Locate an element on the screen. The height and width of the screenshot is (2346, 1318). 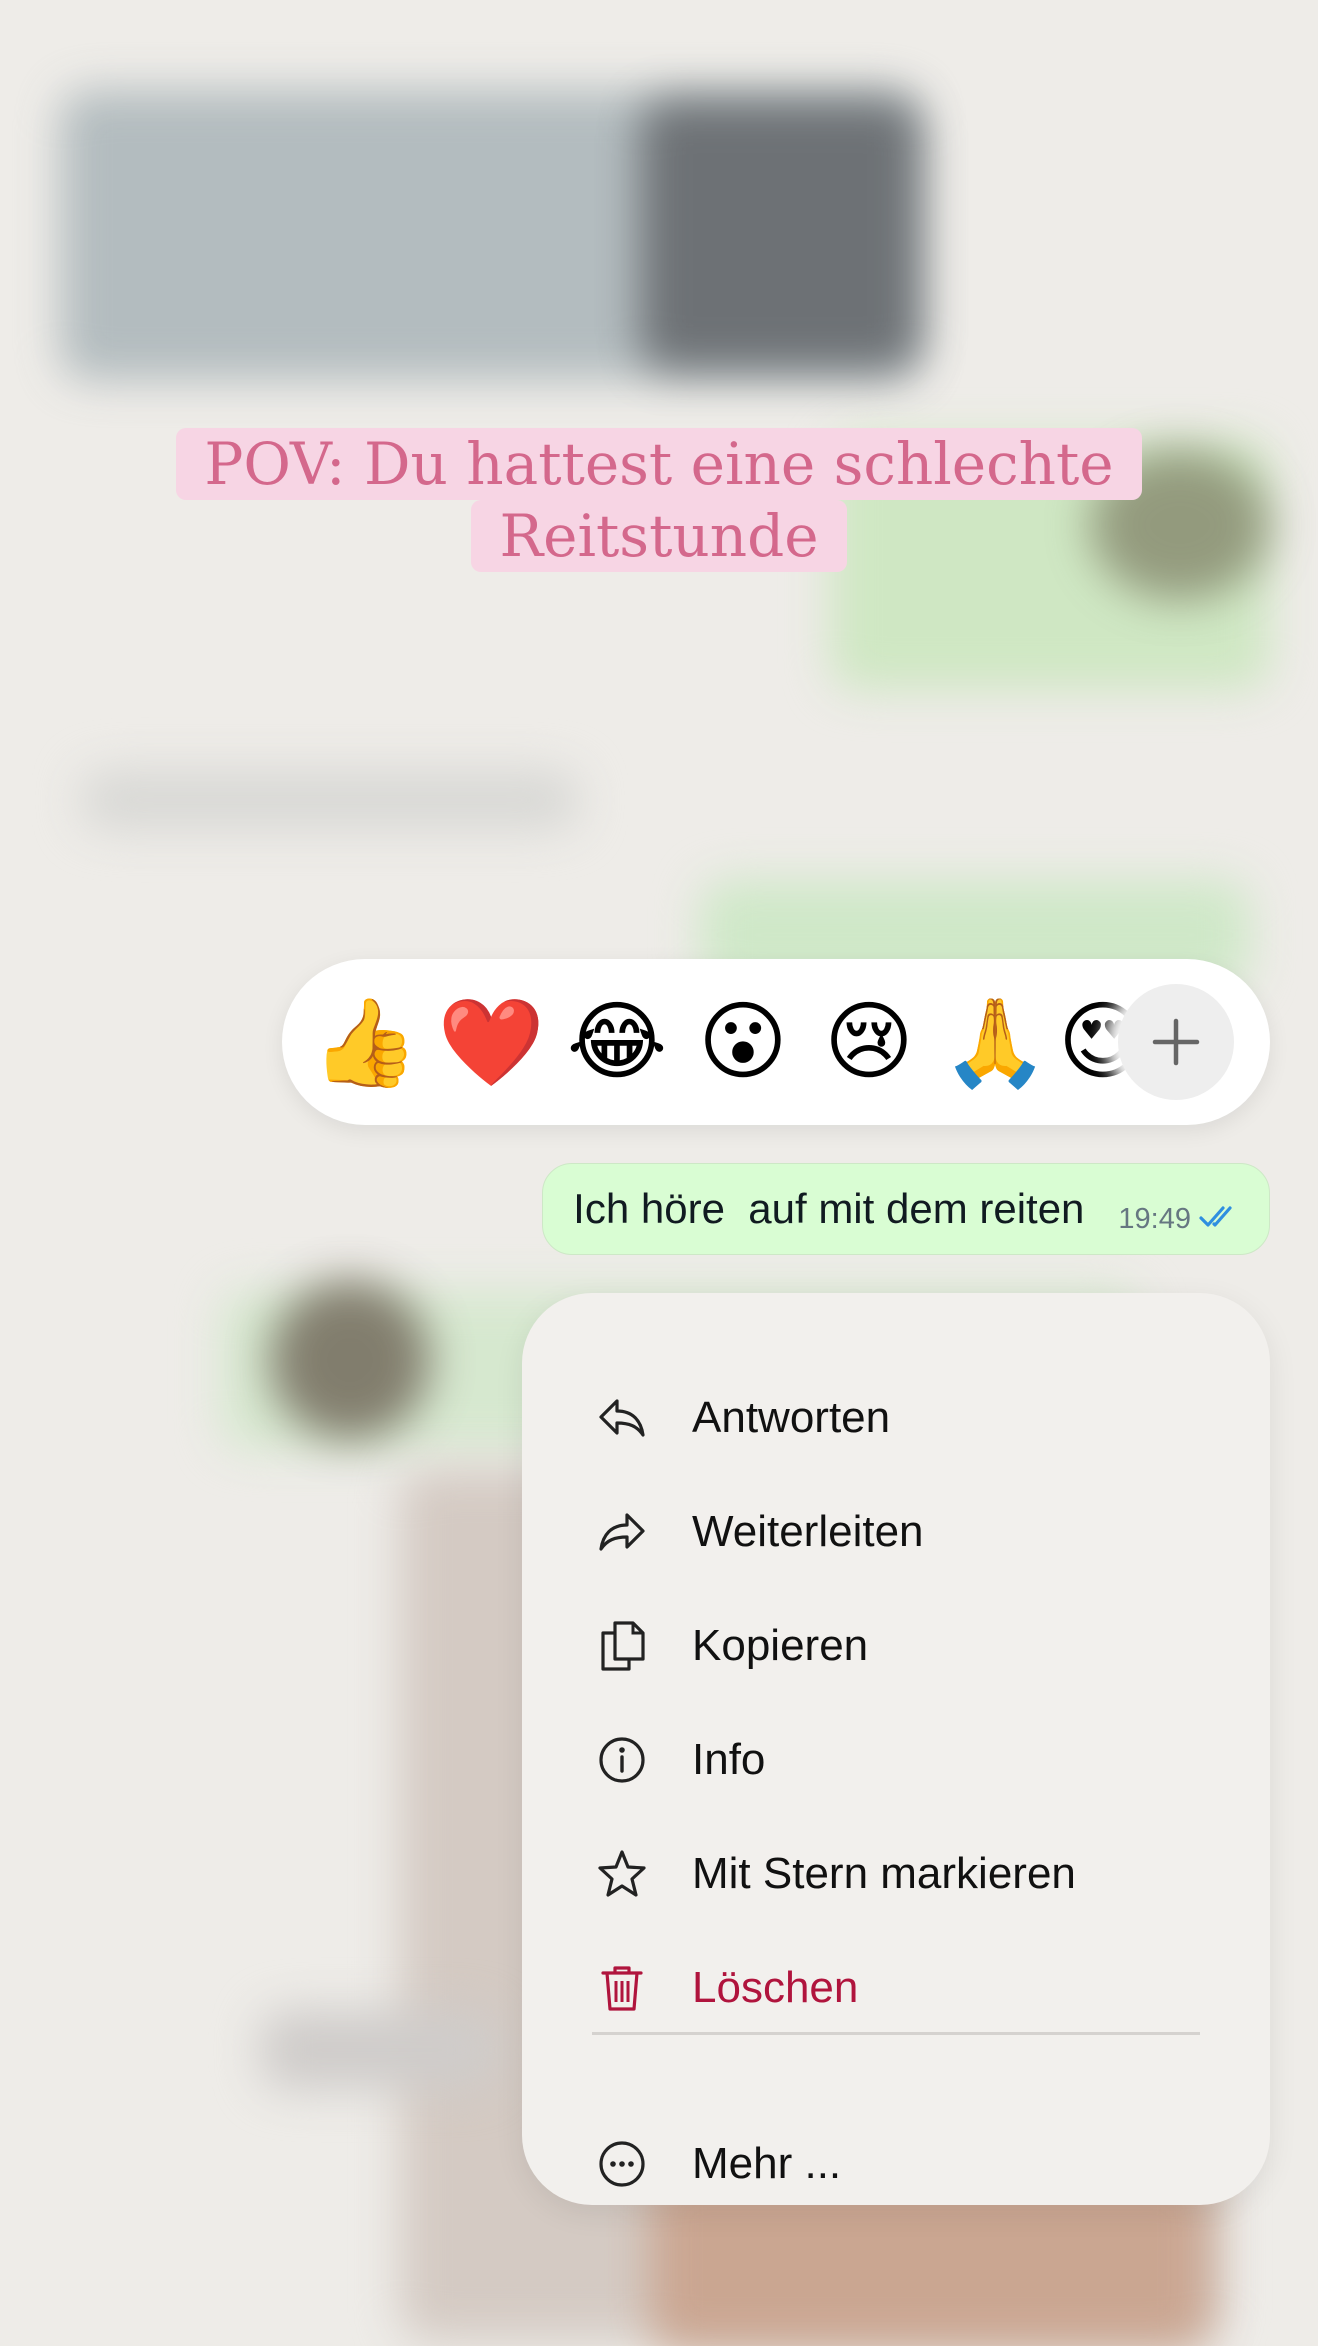
menu-item-reply: Antworten is located at coordinates (902, 1418).